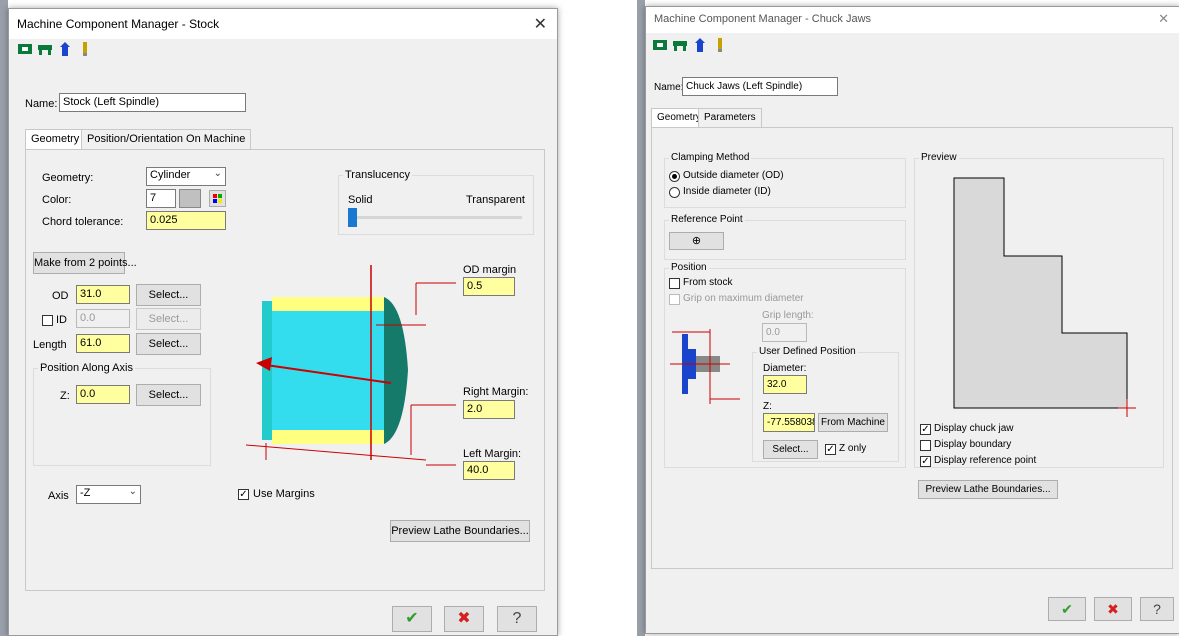  Describe the element at coordinates (4, 318) in the screenshot. I see `desktop-strip-left` at that location.